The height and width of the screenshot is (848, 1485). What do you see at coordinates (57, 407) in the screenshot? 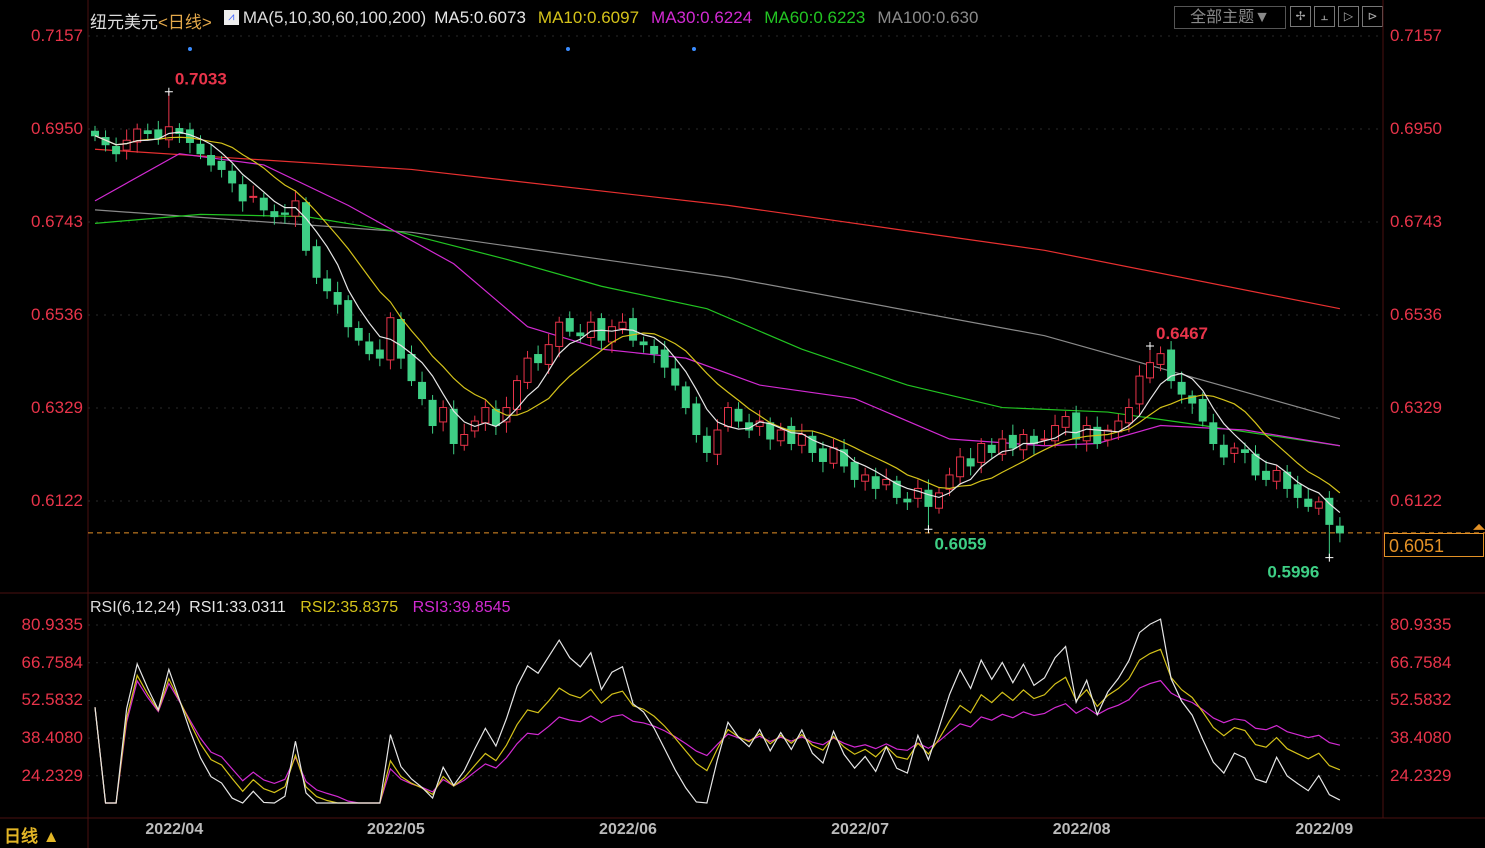
I see `price-tick-label: 0.6329` at bounding box center [57, 407].